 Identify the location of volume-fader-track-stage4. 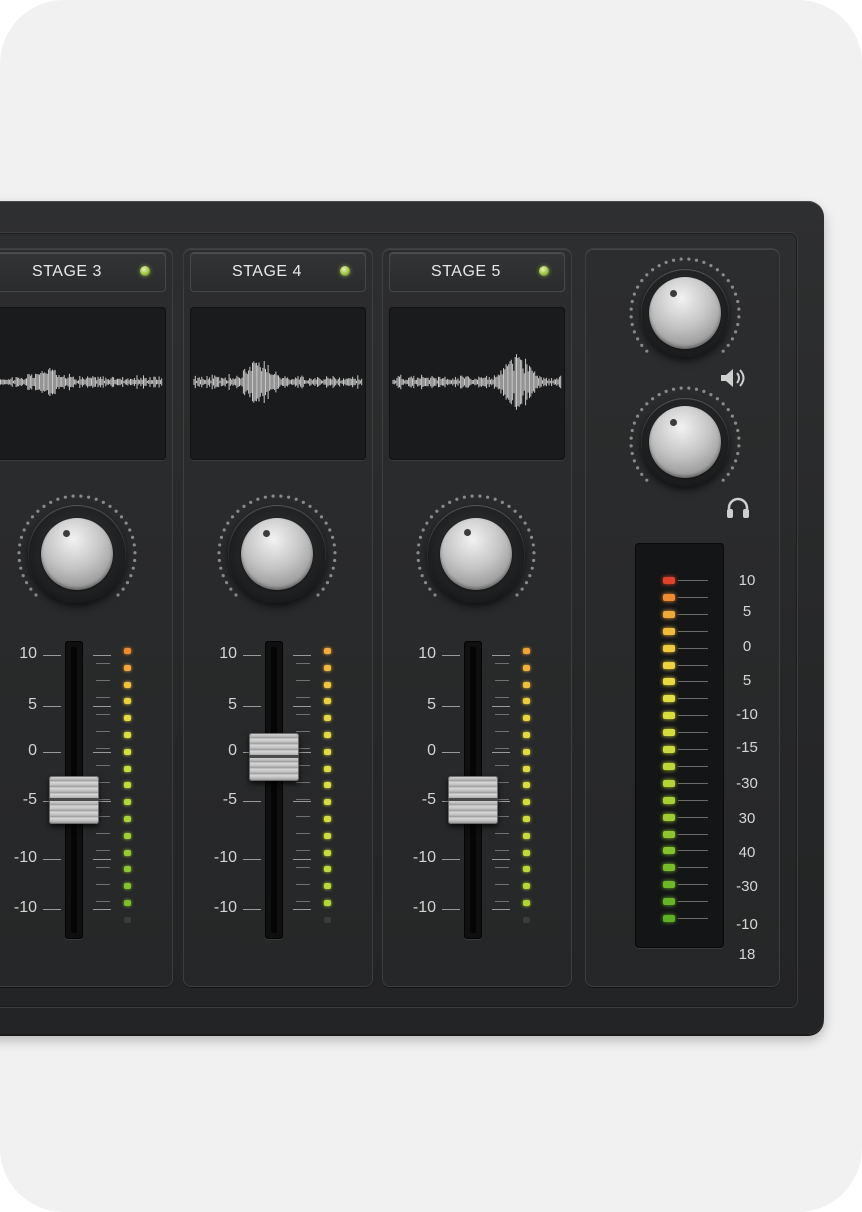
(274, 790).